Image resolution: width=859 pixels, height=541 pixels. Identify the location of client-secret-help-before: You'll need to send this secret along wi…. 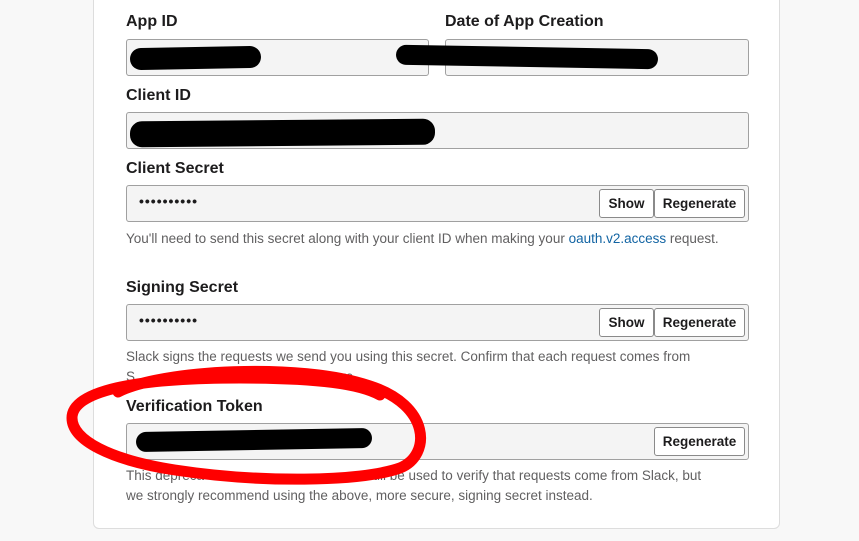
(347, 238).